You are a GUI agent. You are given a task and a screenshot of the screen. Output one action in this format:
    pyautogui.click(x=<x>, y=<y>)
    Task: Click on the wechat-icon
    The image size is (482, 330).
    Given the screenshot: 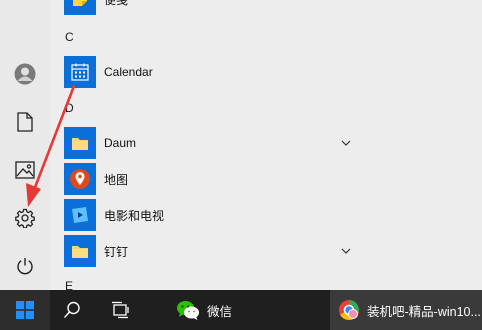 What is the action you would take?
    pyautogui.click(x=188, y=310)
    